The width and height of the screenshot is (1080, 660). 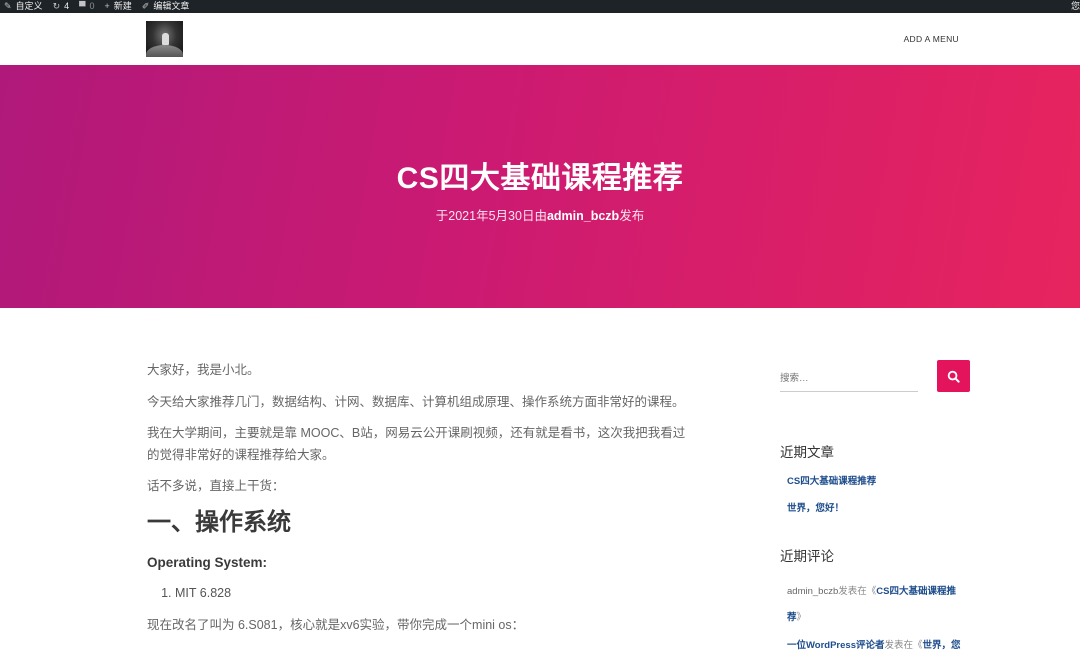 I want to click on refresh-icon: ↻, so click(x=56, y=6).